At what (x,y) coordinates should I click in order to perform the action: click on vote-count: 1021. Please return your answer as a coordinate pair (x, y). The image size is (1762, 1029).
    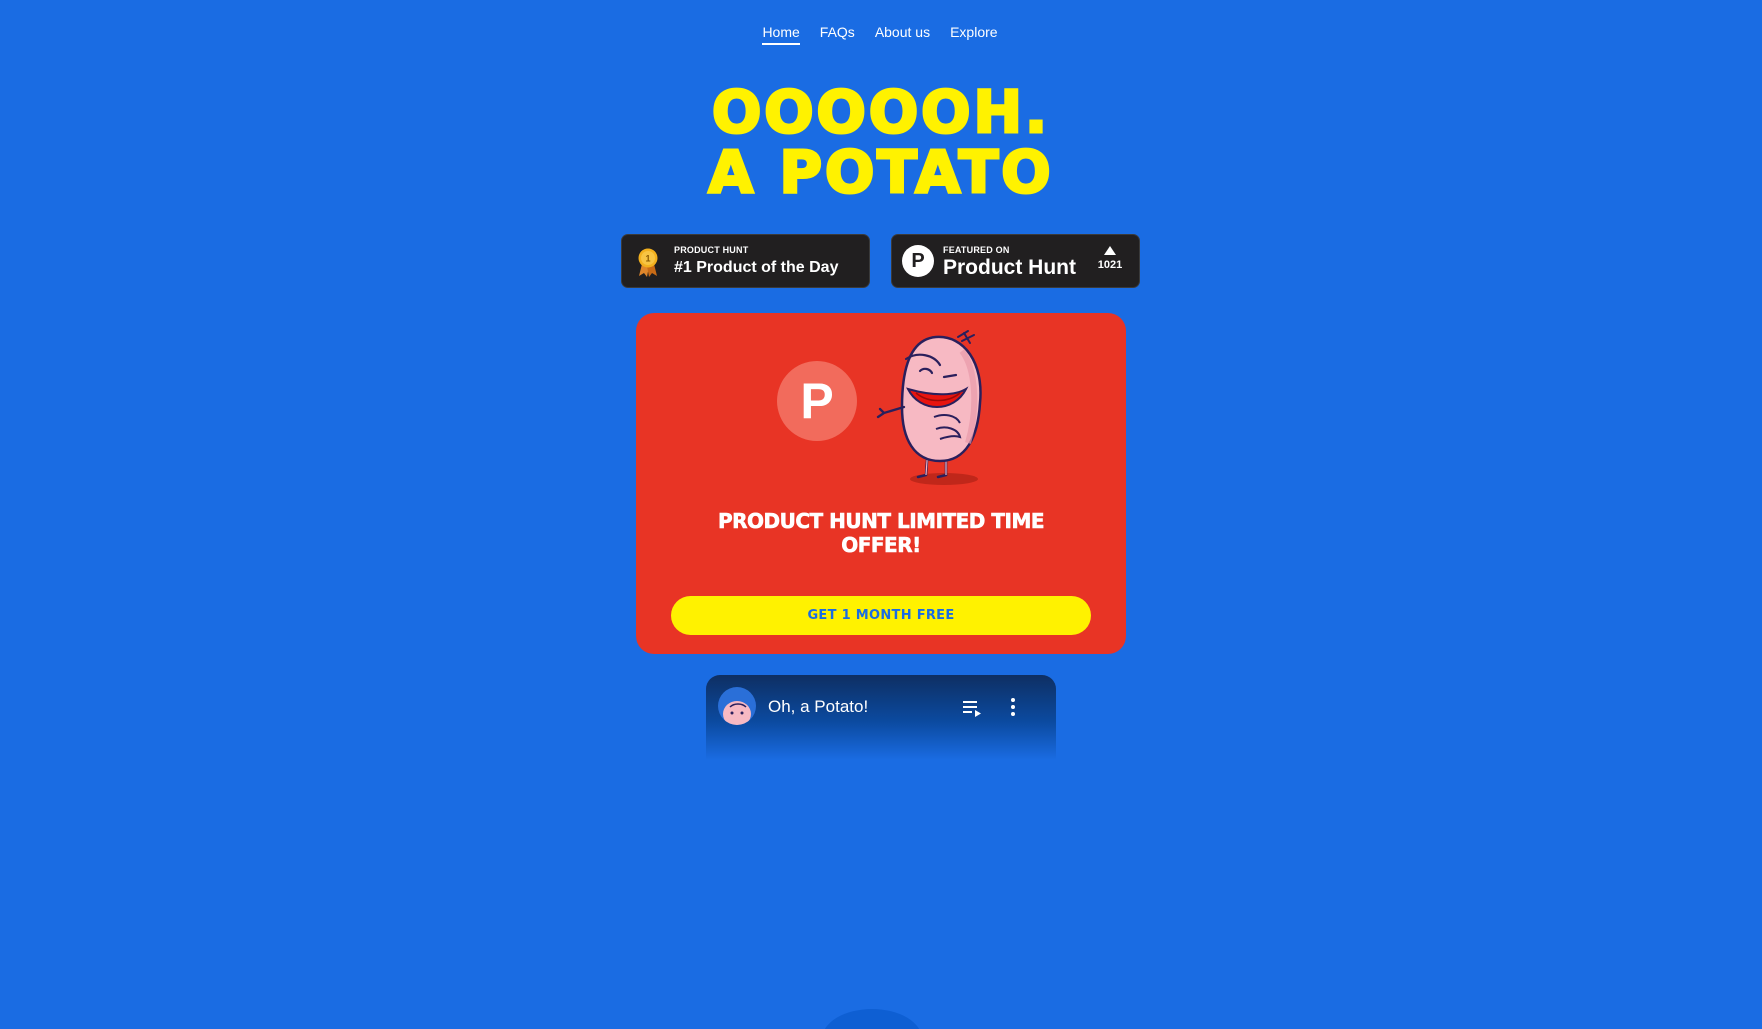
    Looking at the image, I should click on (1110, 258).